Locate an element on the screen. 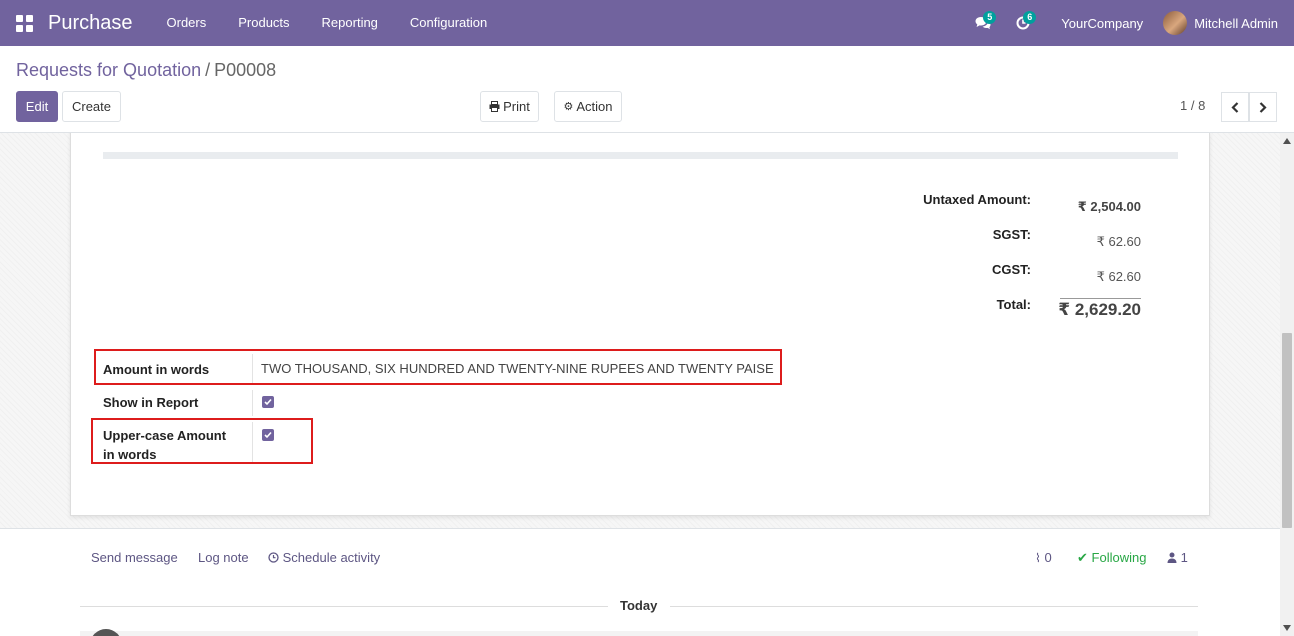 This screenshot has height=636, width=1294. amount-in-words-highlight is located at coordinates (438, 367).